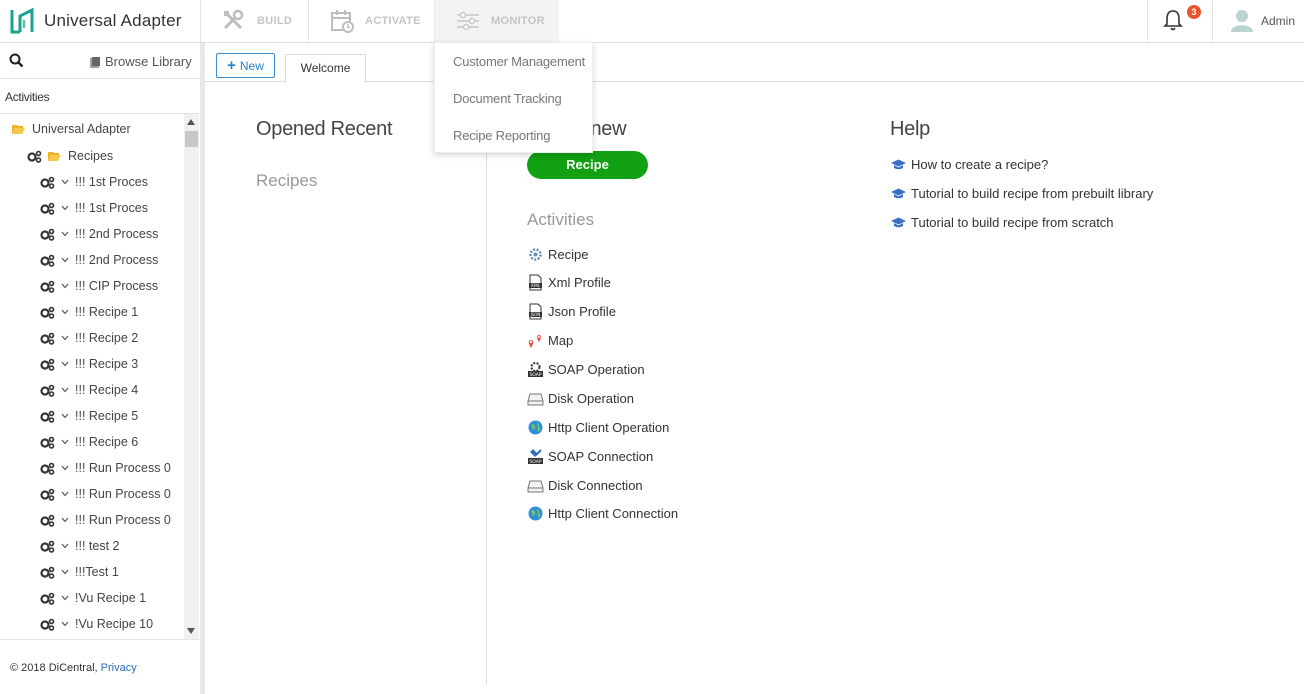  Describe the element at coordinates (117, 260) in the screenshot. I see `tree-item-label: !!! 2nd Process` at that location.